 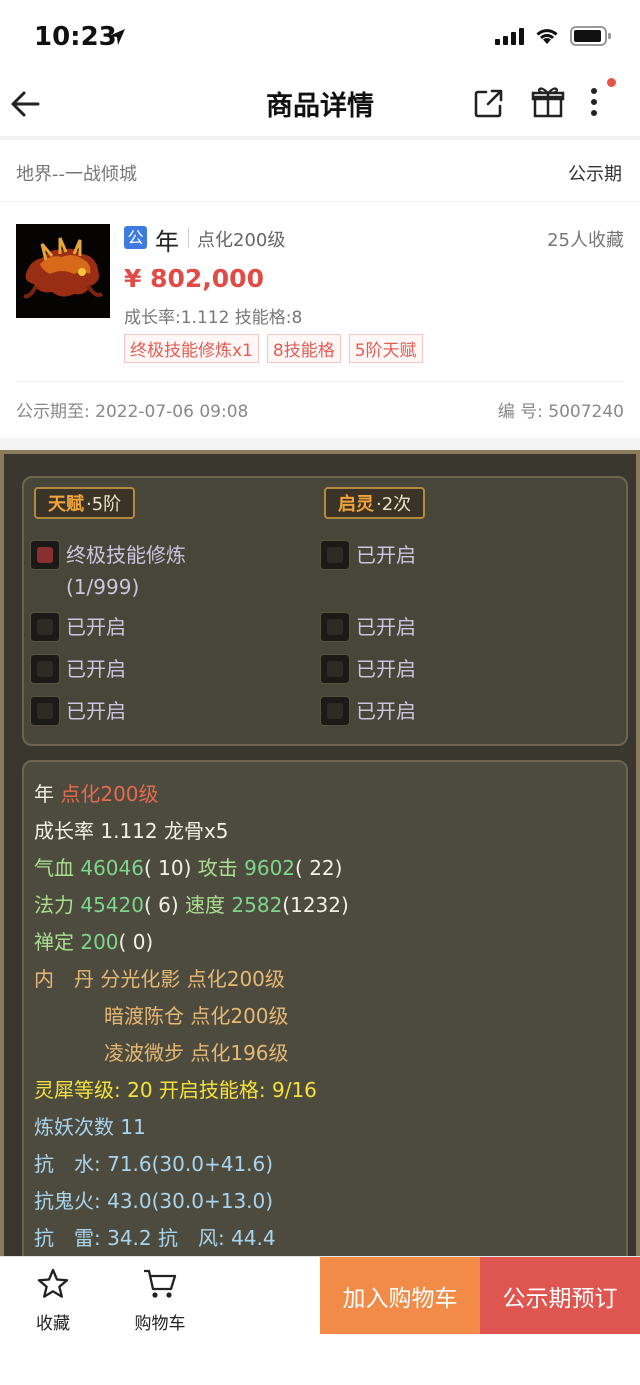 I want to click on pet-attributes: 成长率:1.112 技能格:8, so click(x=213, y=318).